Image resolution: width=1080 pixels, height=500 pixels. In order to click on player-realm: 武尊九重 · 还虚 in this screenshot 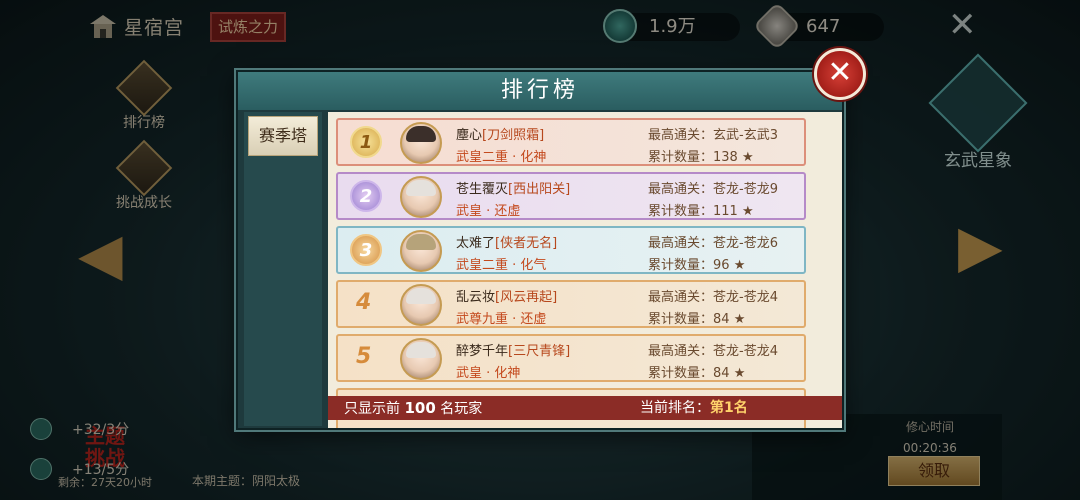, I will do `click(501, 319)`.